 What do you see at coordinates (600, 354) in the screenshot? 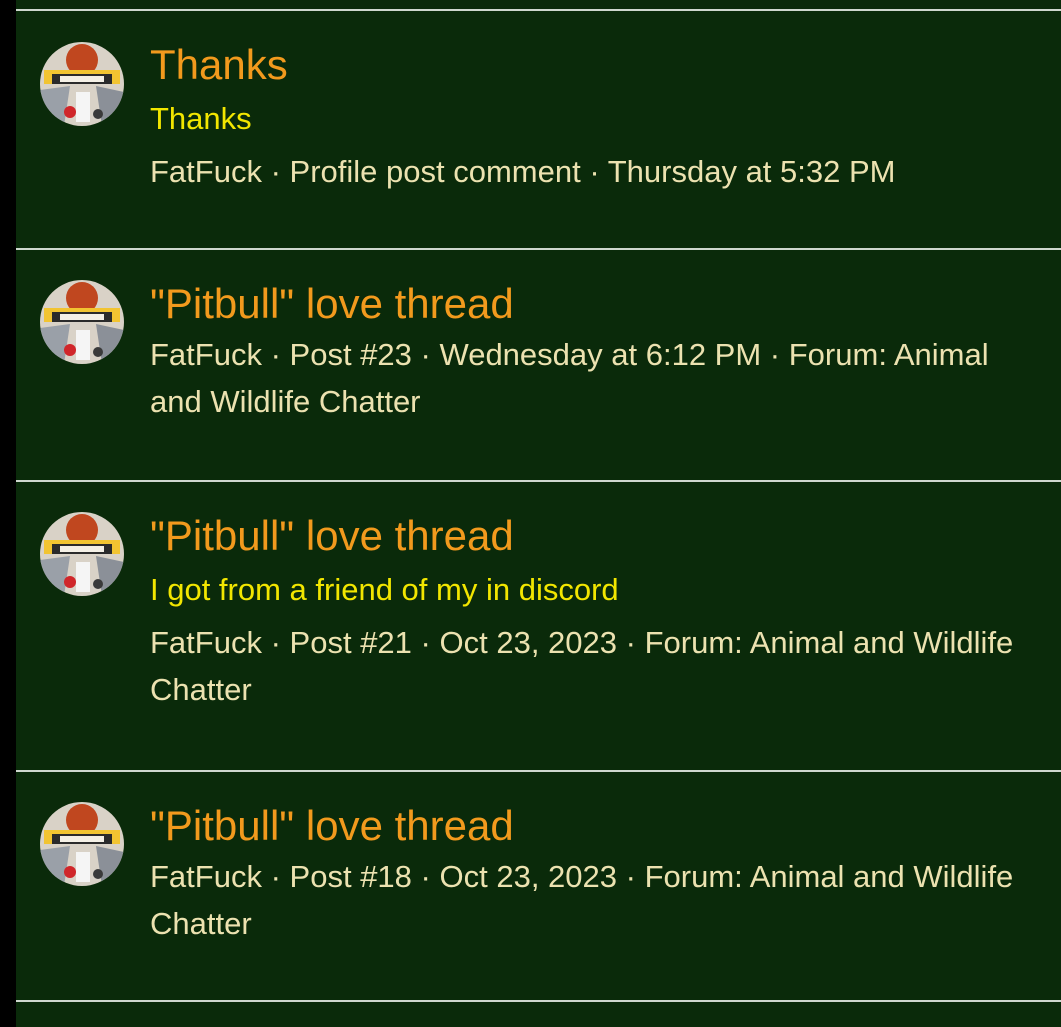
I see `result-time: Wednesday at 6:12 PM` at bounding box center [600, 354].